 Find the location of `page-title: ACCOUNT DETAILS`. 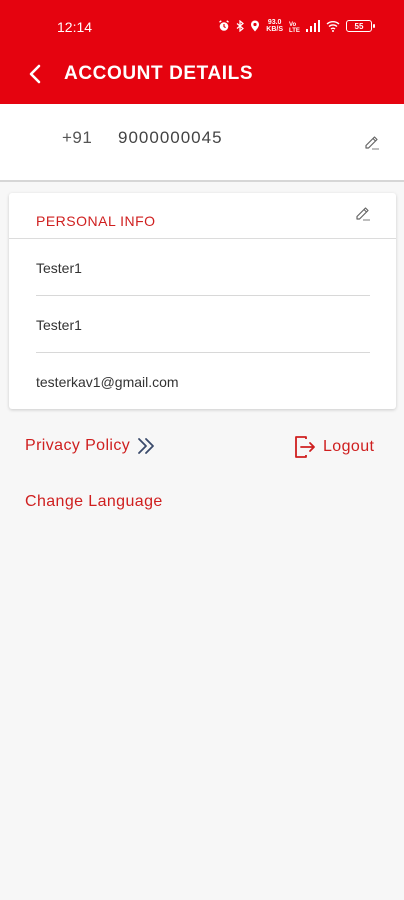

page-title: ACCOUNT DETAILS is located at coordinates (159, 73).